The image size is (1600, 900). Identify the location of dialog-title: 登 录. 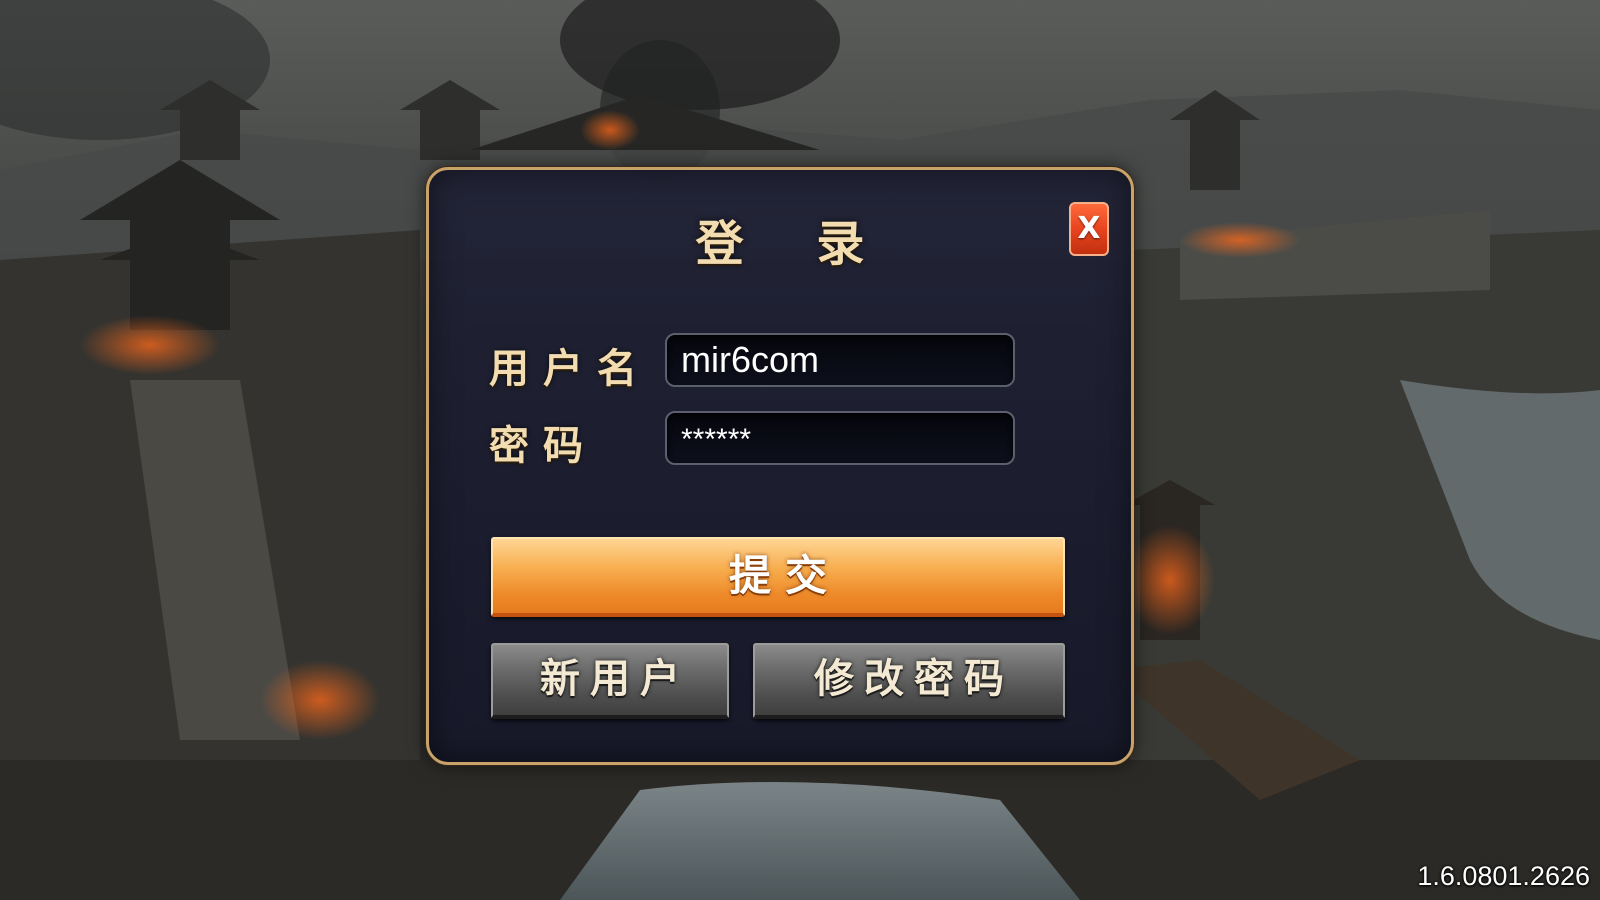
(794, 244).